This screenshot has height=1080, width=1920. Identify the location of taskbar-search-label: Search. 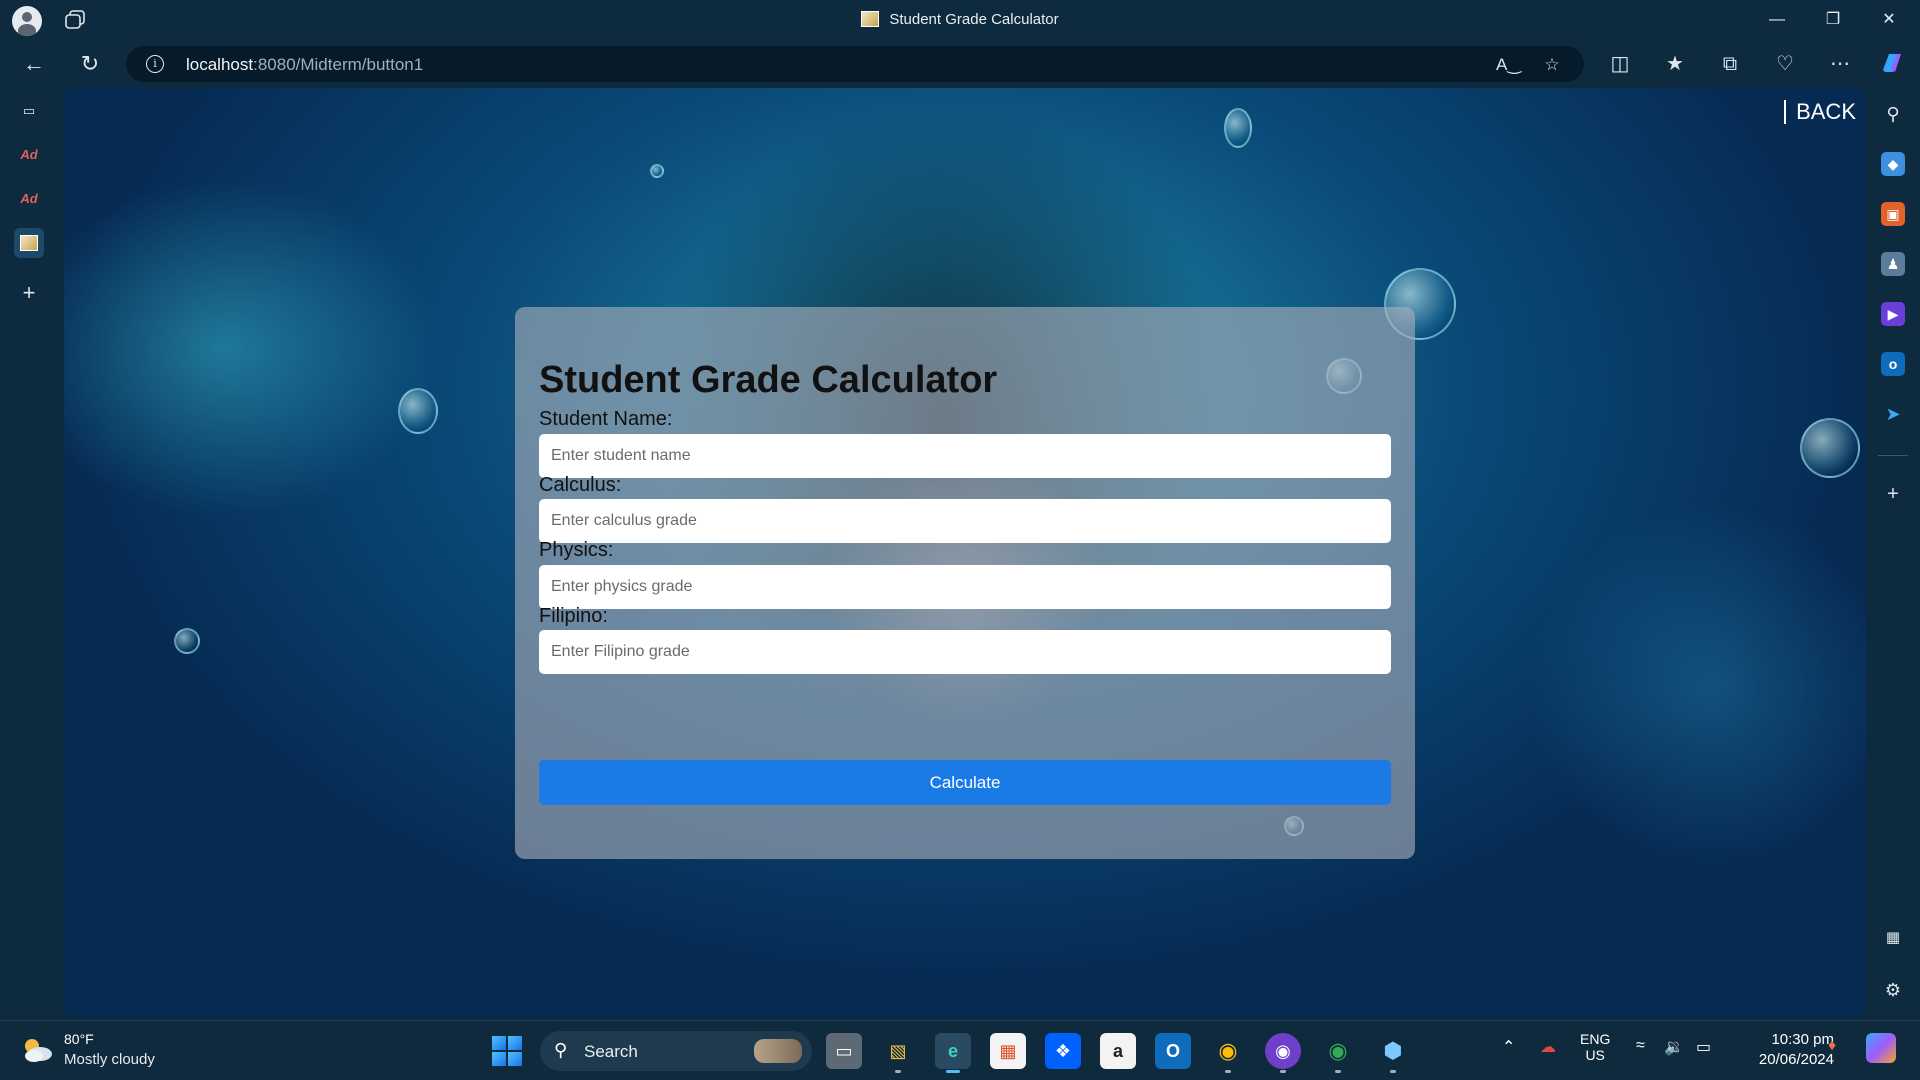
(611, 1051).